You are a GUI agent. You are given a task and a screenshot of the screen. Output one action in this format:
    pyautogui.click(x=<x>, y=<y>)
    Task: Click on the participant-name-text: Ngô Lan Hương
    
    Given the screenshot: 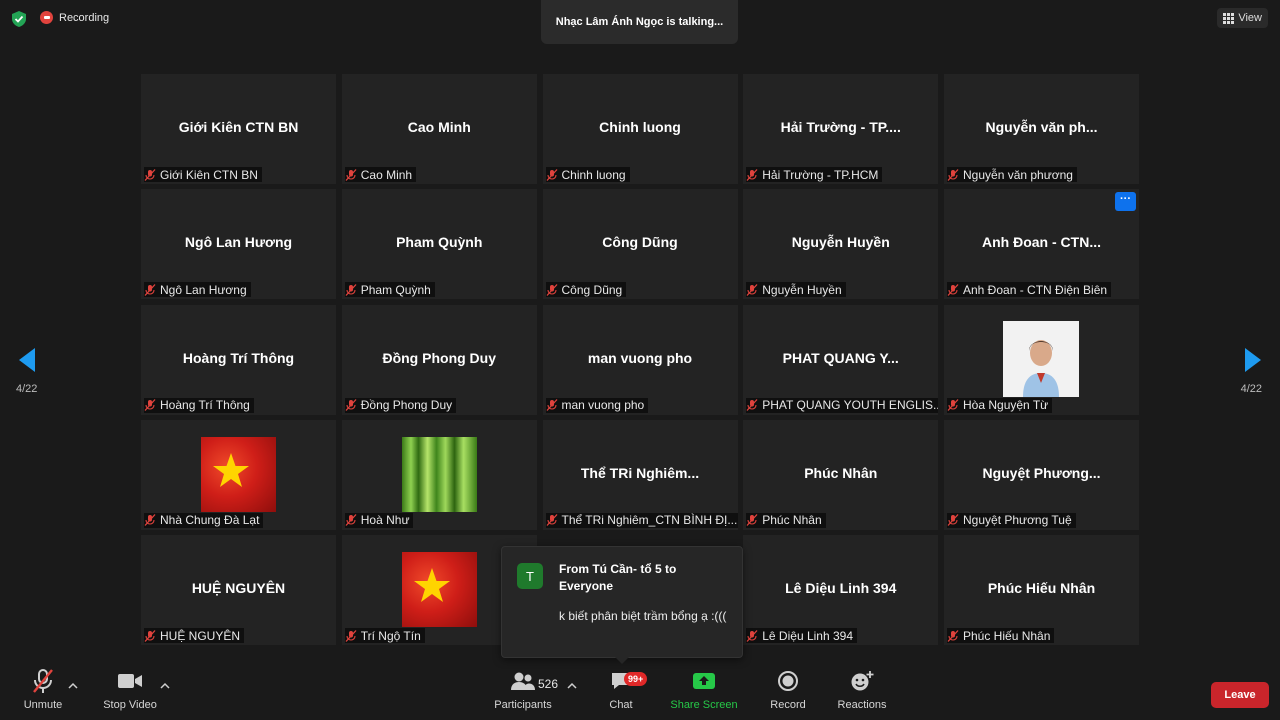 What is the action you would take?
    pyautogui.click(x=203, y=289)
    